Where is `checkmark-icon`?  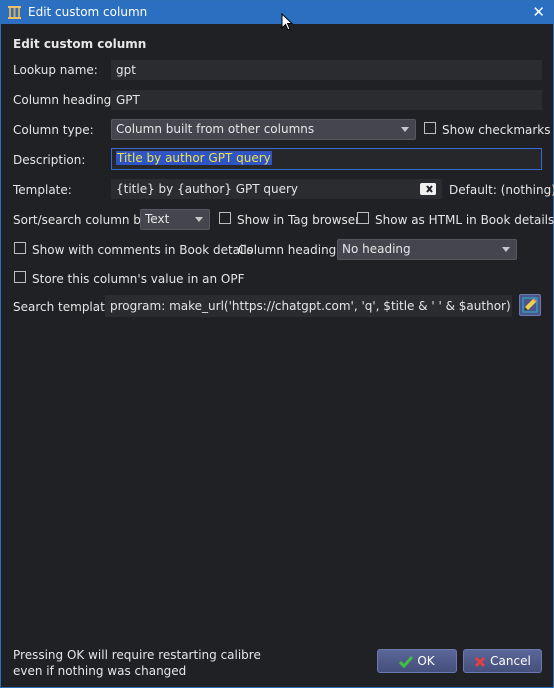 checkmark-icon is located at coordinates (406, 661).